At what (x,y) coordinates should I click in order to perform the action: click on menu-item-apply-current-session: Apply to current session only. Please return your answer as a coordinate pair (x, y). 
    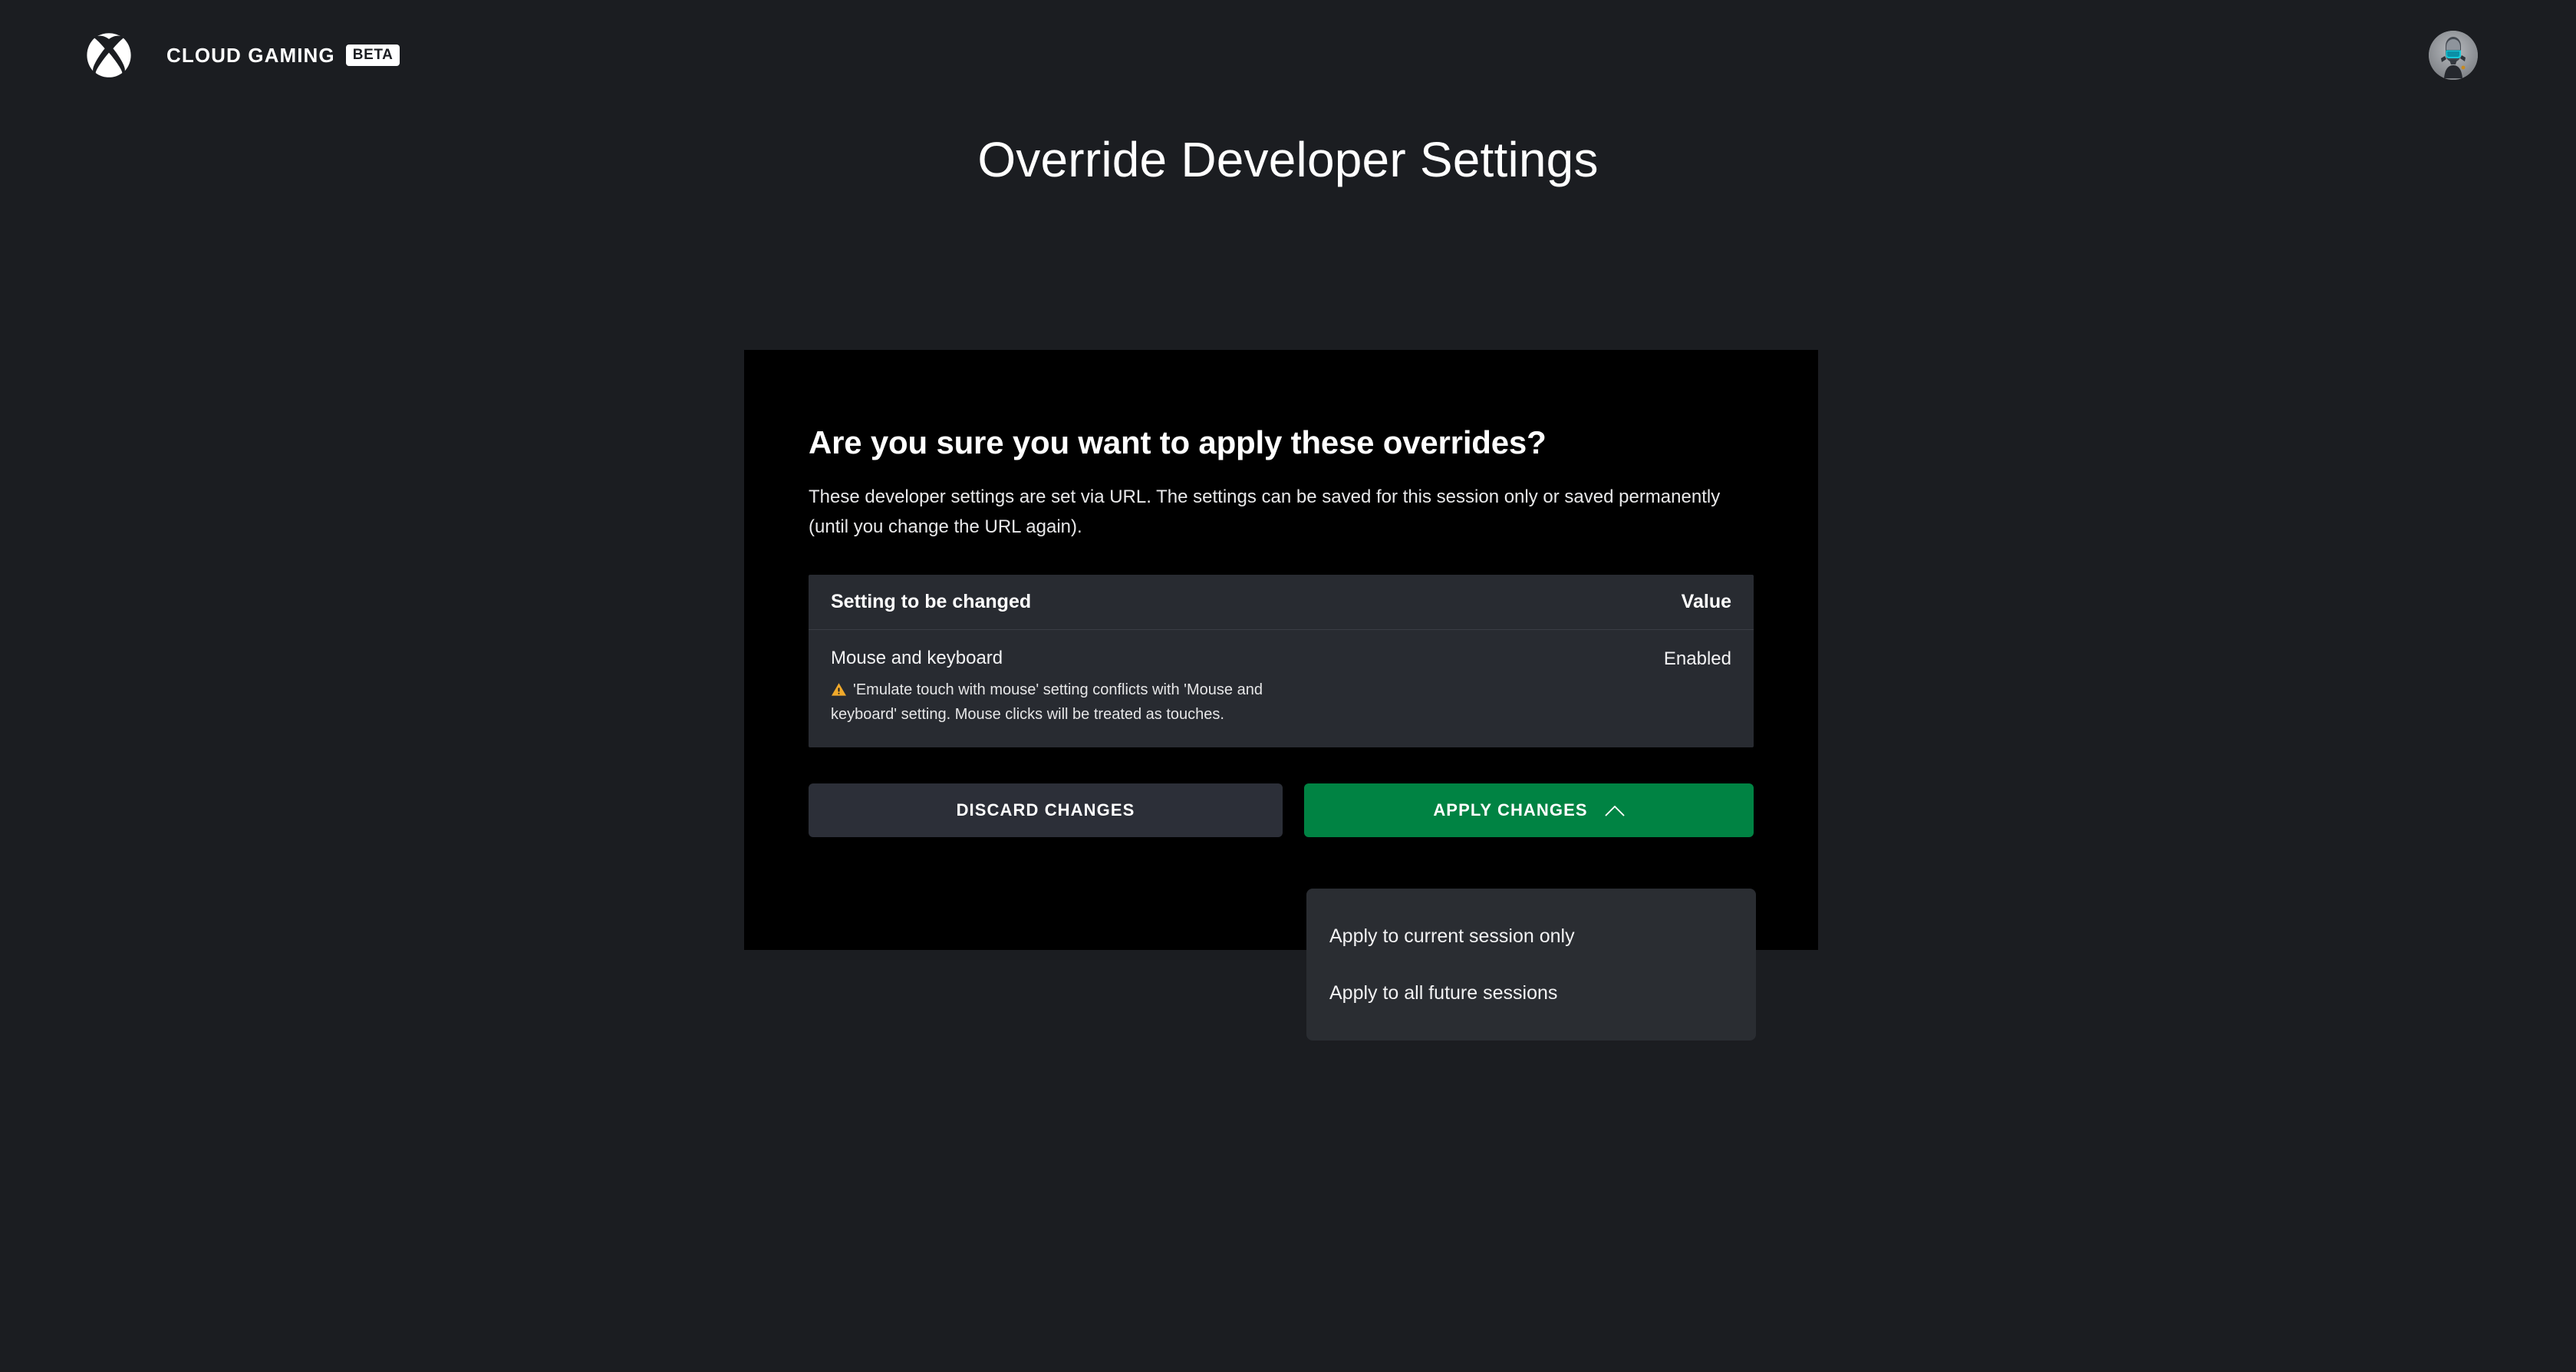
    Looking at the image, I should click on (1531, 936).